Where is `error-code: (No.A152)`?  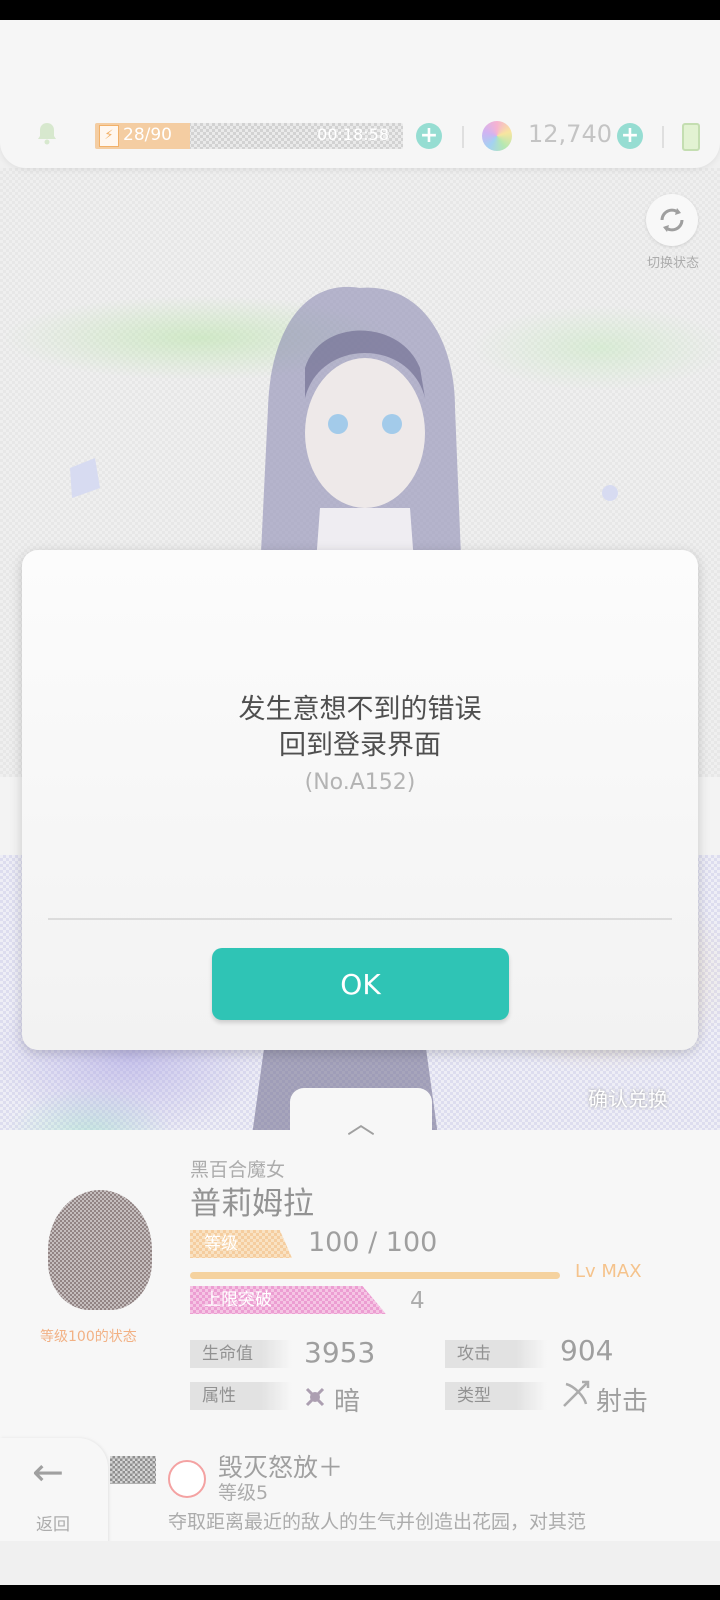
error-code: (No.A152) is located at coordinates (360, 782).